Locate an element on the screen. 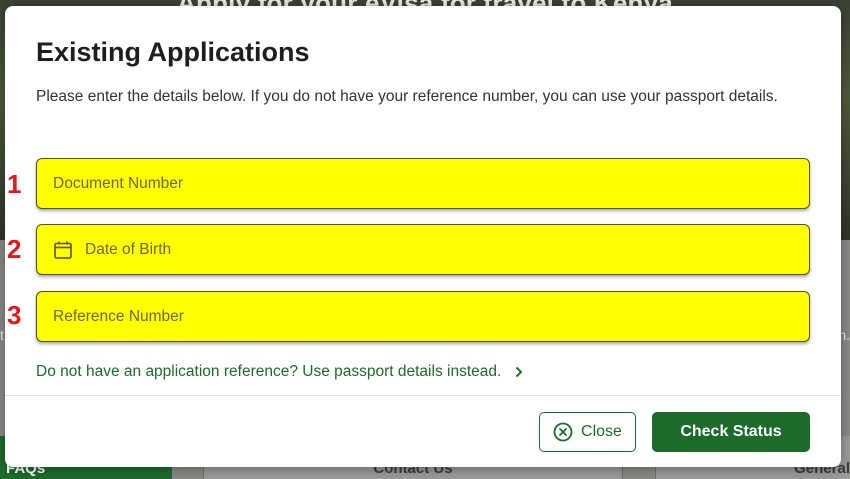  document-number-field is located at coordinates (423, 183).